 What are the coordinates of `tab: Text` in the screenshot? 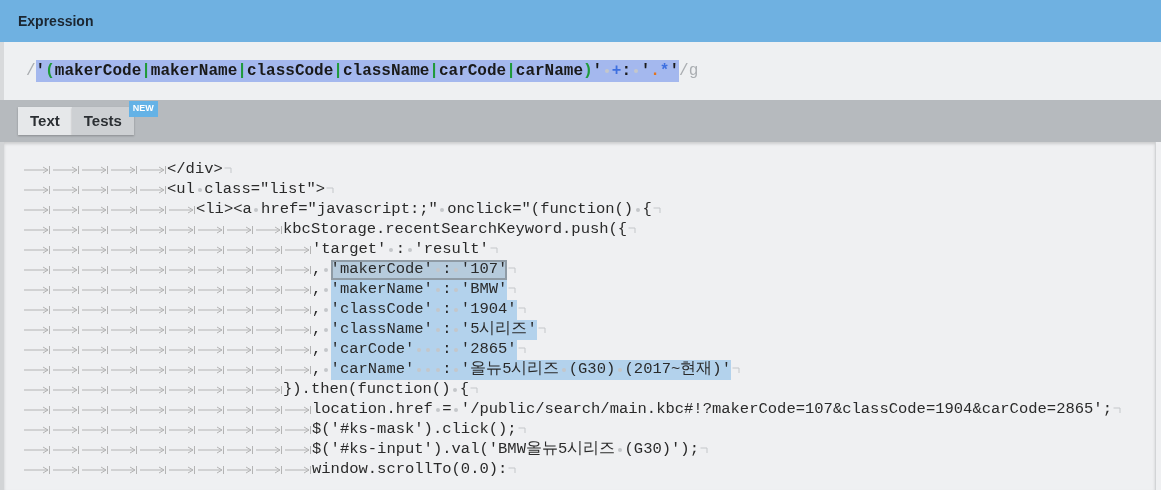 It's located at (45, 121).